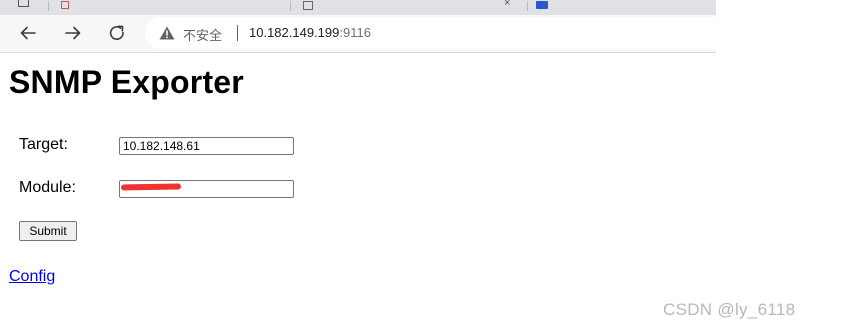 This screenshot has height=331, width=845. What do you see at coordinates (507, 4) in the screenshot?
I see `tab-close-icon: ×` at bounding box center [507, 4].